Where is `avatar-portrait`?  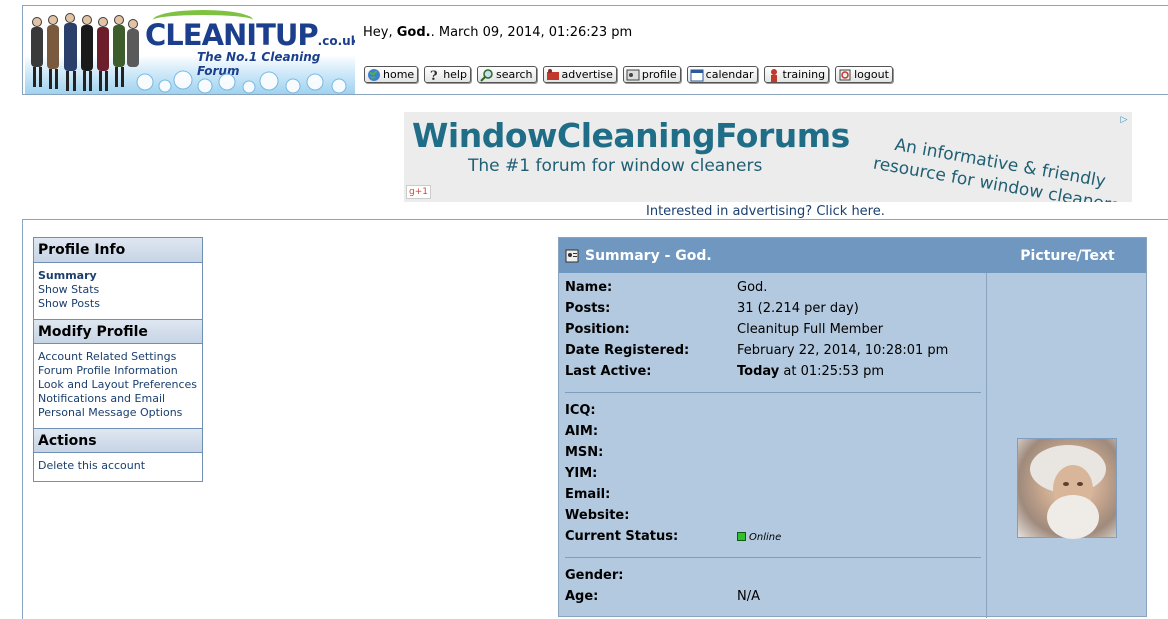 avatar-portrait is located at coordinates (1068, 492).